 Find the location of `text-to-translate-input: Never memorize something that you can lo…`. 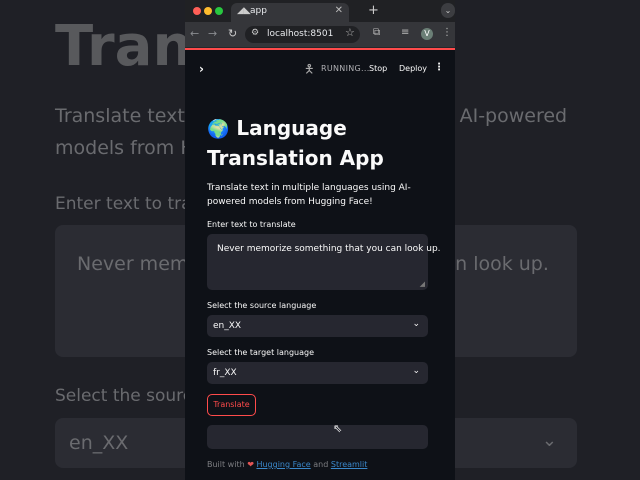

text-to-translate-input: Never memorize something that you can lo… is located at coordinates (324, 262).